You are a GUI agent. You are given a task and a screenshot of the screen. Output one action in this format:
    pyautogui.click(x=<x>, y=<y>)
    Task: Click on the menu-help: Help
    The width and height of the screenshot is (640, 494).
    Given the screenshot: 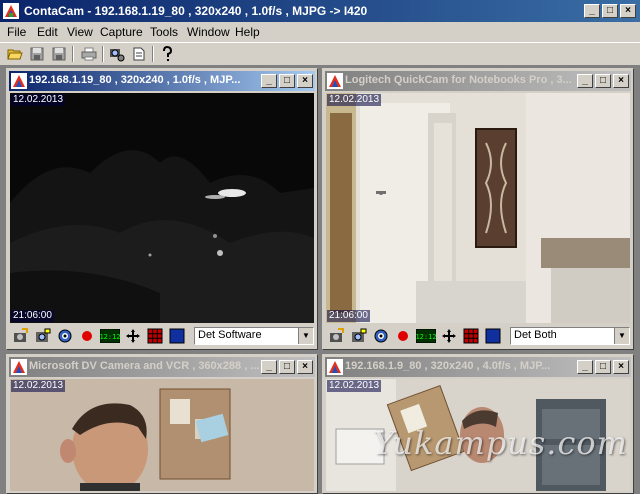 What is the action you would take?
    pyautogui.click(x=247, y=32)
    